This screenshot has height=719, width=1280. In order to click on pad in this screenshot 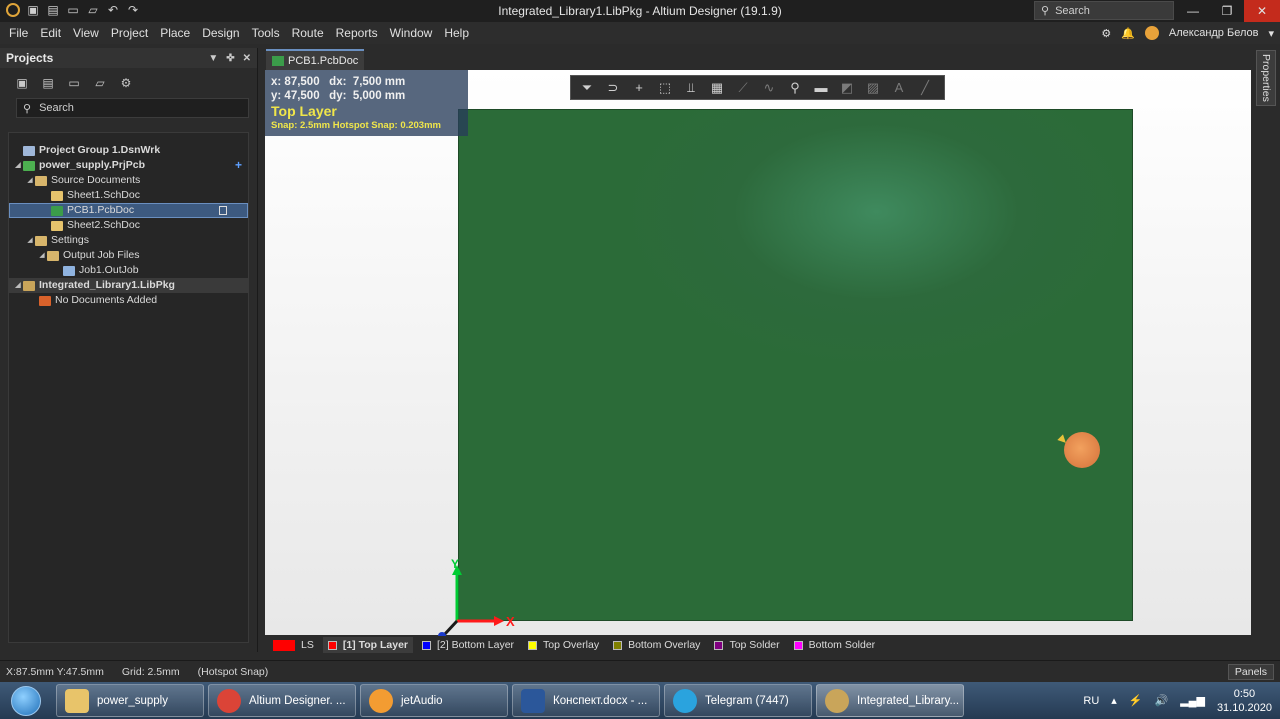, I will do `click(1082, 450)`.